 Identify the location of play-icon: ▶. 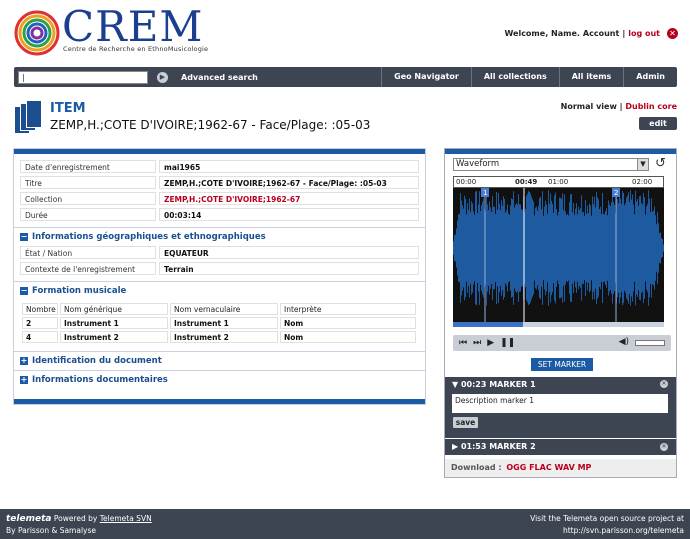
(490, 343).